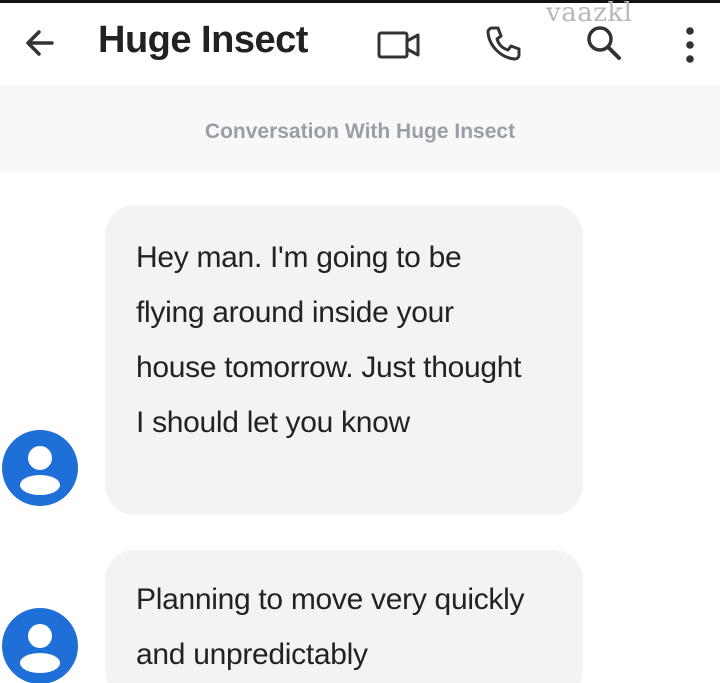  I want to click on more-vert-icon, so click(690, 45).